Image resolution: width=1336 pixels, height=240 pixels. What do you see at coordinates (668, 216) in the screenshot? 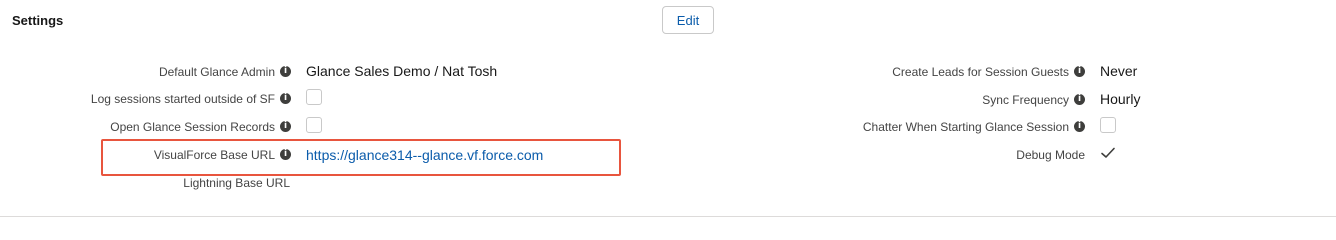
I see `section-divider` at bounding box center [668, 216].